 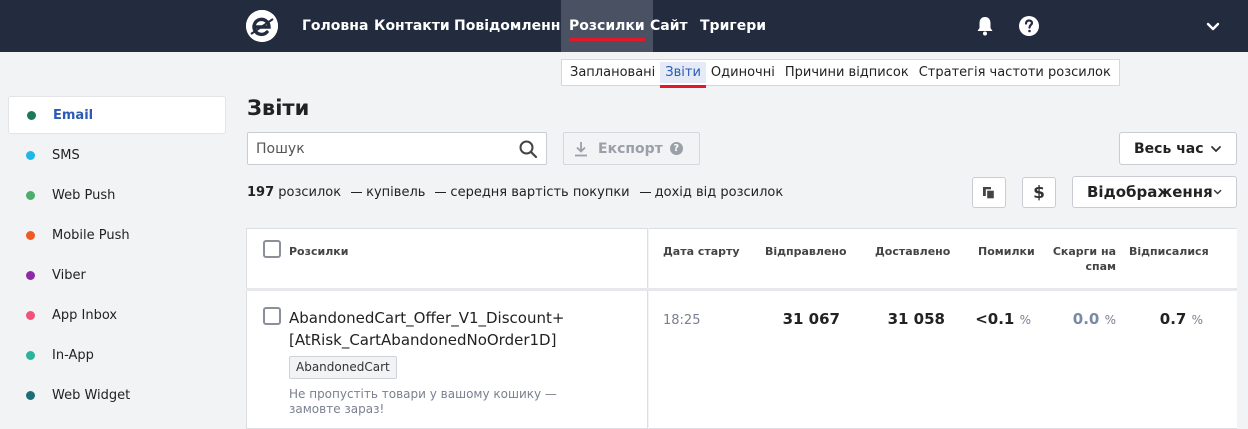 I want to click on currency-button: $, so click(x=1039, y=192).